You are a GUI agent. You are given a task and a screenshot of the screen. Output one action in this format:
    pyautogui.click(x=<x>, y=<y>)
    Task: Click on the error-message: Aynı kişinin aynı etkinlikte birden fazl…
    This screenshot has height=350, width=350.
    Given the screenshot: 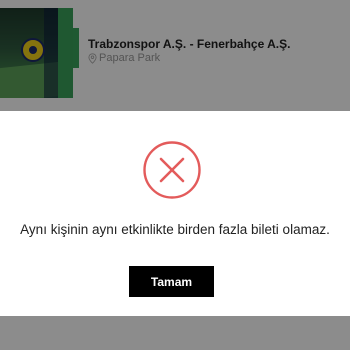 What is the action you would take?
    pyautogui.click(x=175, y=229)
    